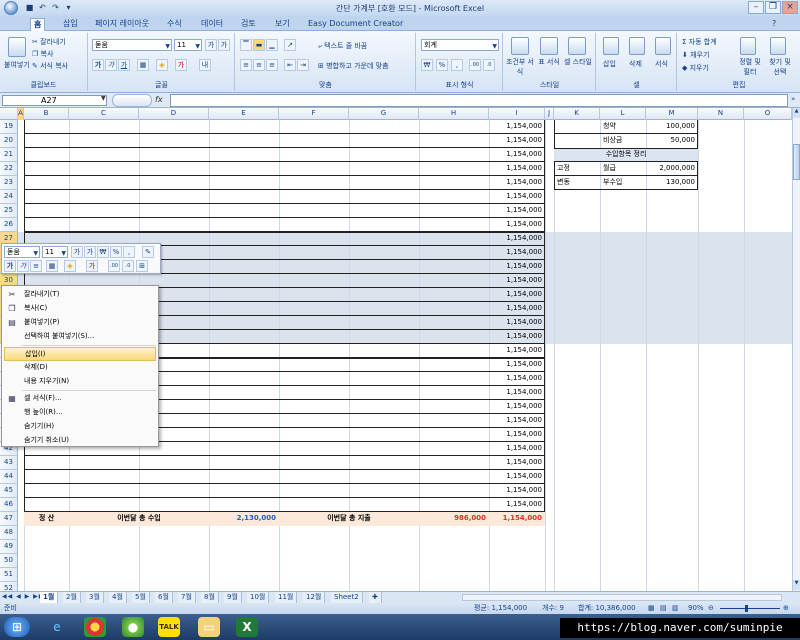  Describe the element at coordinates (70, 266) in the screenshot. I see `fill-color-icon: ◈` at that location.